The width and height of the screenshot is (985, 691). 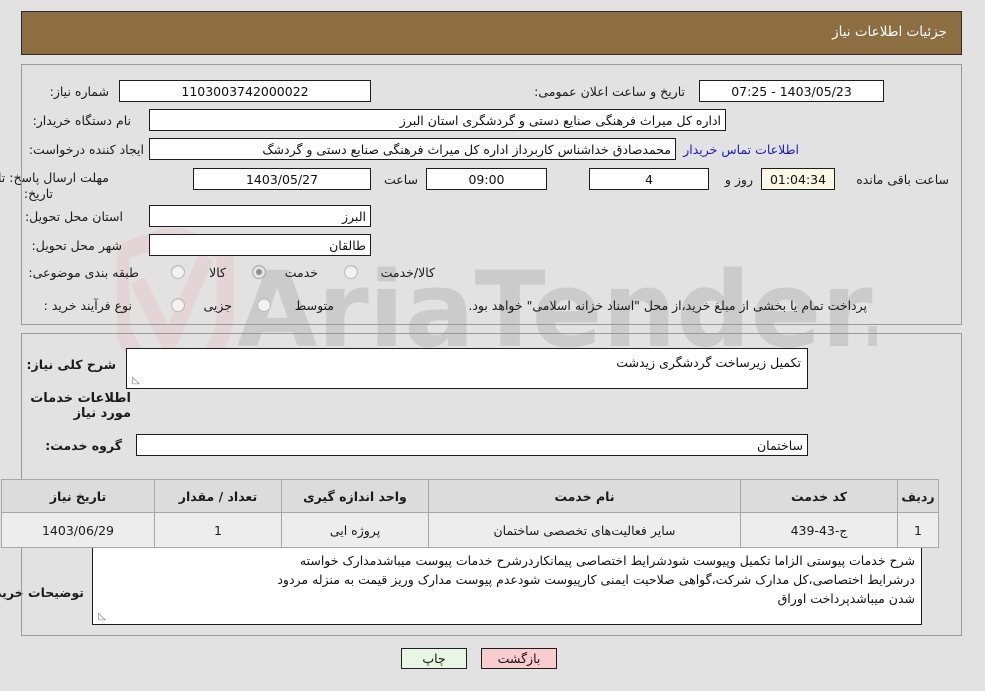 What do you see at coordinates (219, 530) in the screenshot?
I see `cell-quantity: 1` at bounding box center [219, 530].